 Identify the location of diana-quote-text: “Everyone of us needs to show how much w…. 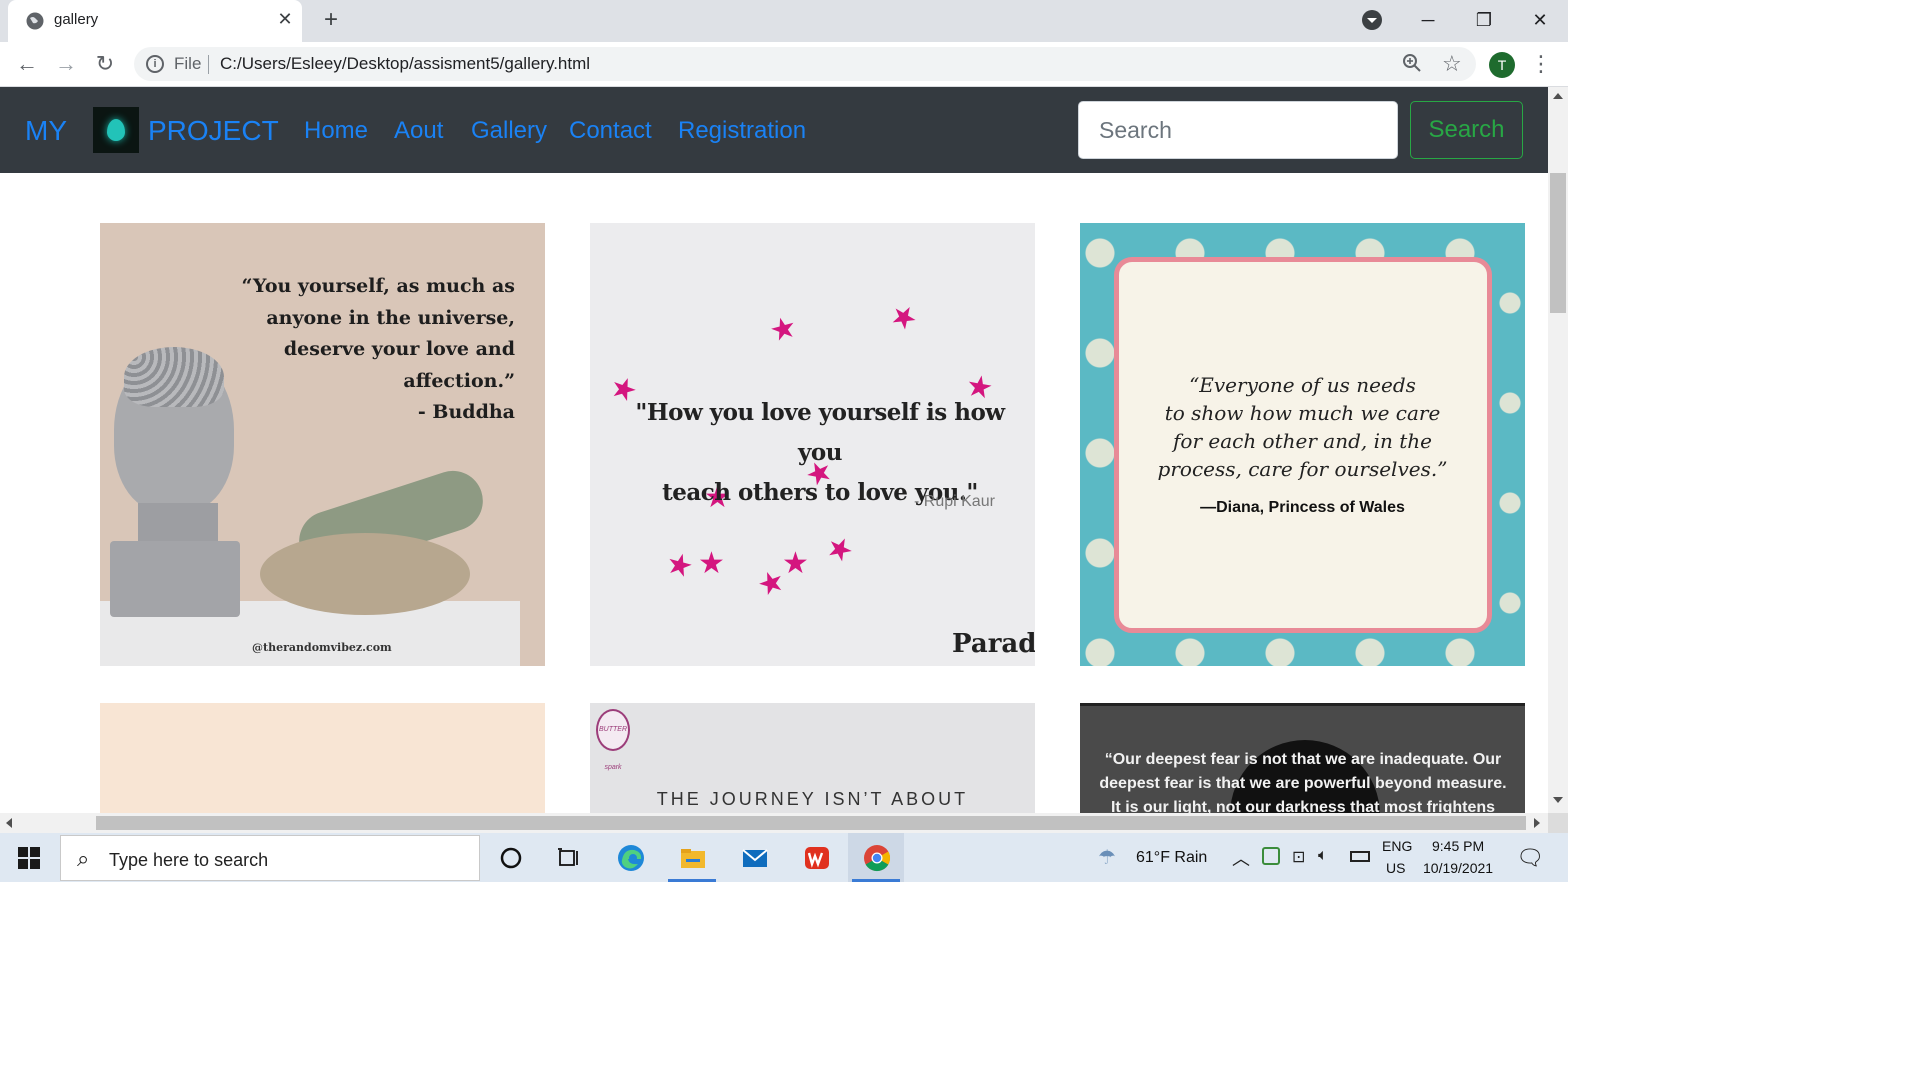
(1302, 427).